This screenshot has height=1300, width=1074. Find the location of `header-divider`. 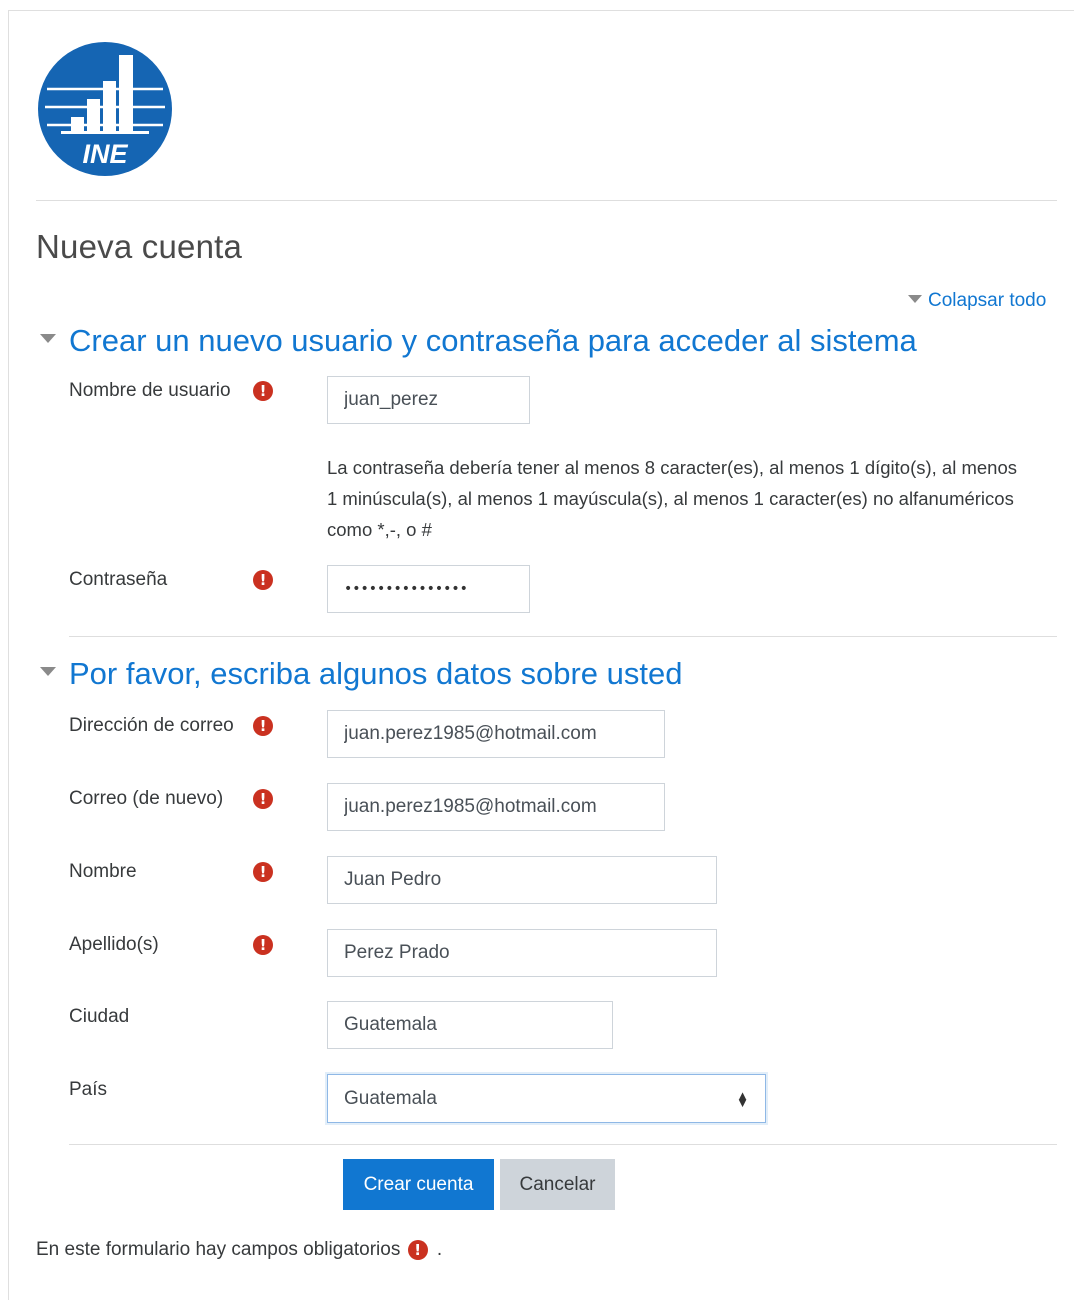

header-divider is located at coordinates (546, 200).